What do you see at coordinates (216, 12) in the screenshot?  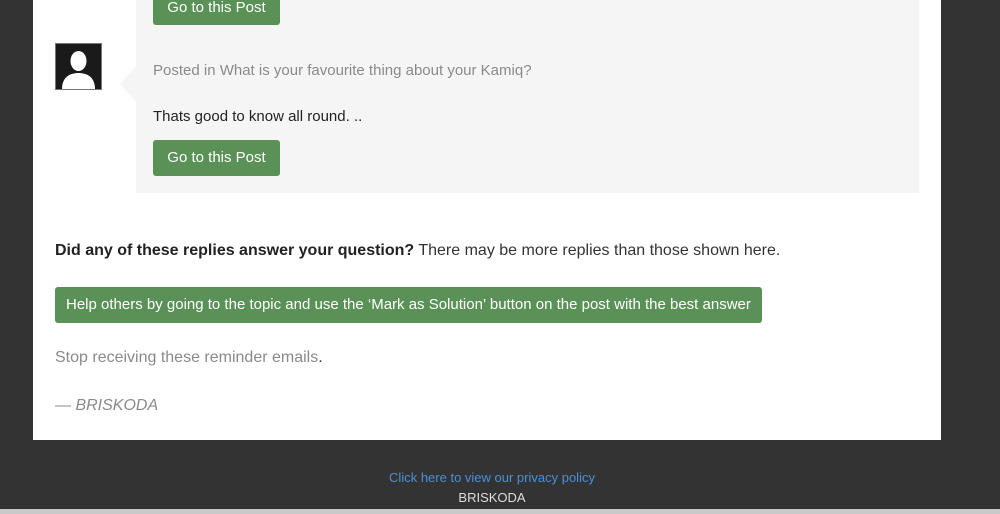 I see `go-to-post-button-top: Go to this Post` at bounding box center [216, 12].